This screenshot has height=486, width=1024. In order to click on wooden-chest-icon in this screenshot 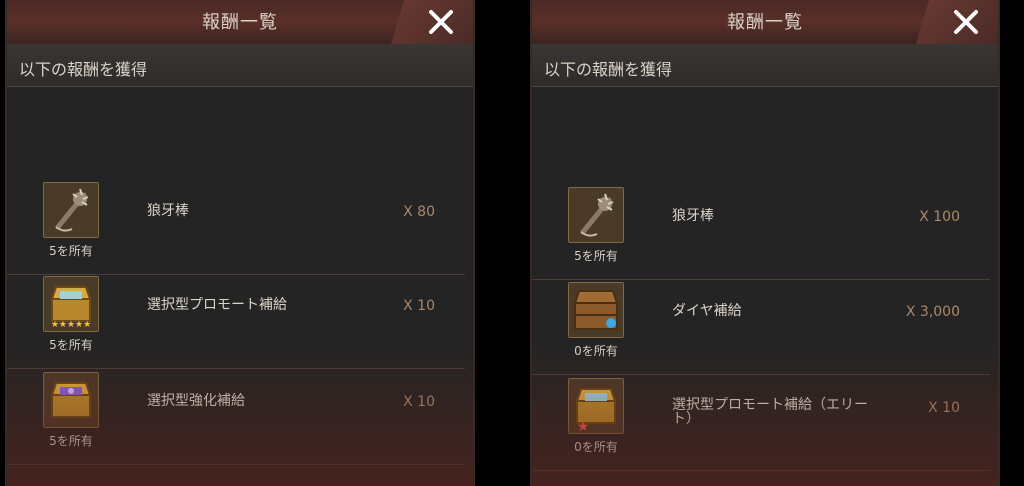, I will do `click(596, 310)`.